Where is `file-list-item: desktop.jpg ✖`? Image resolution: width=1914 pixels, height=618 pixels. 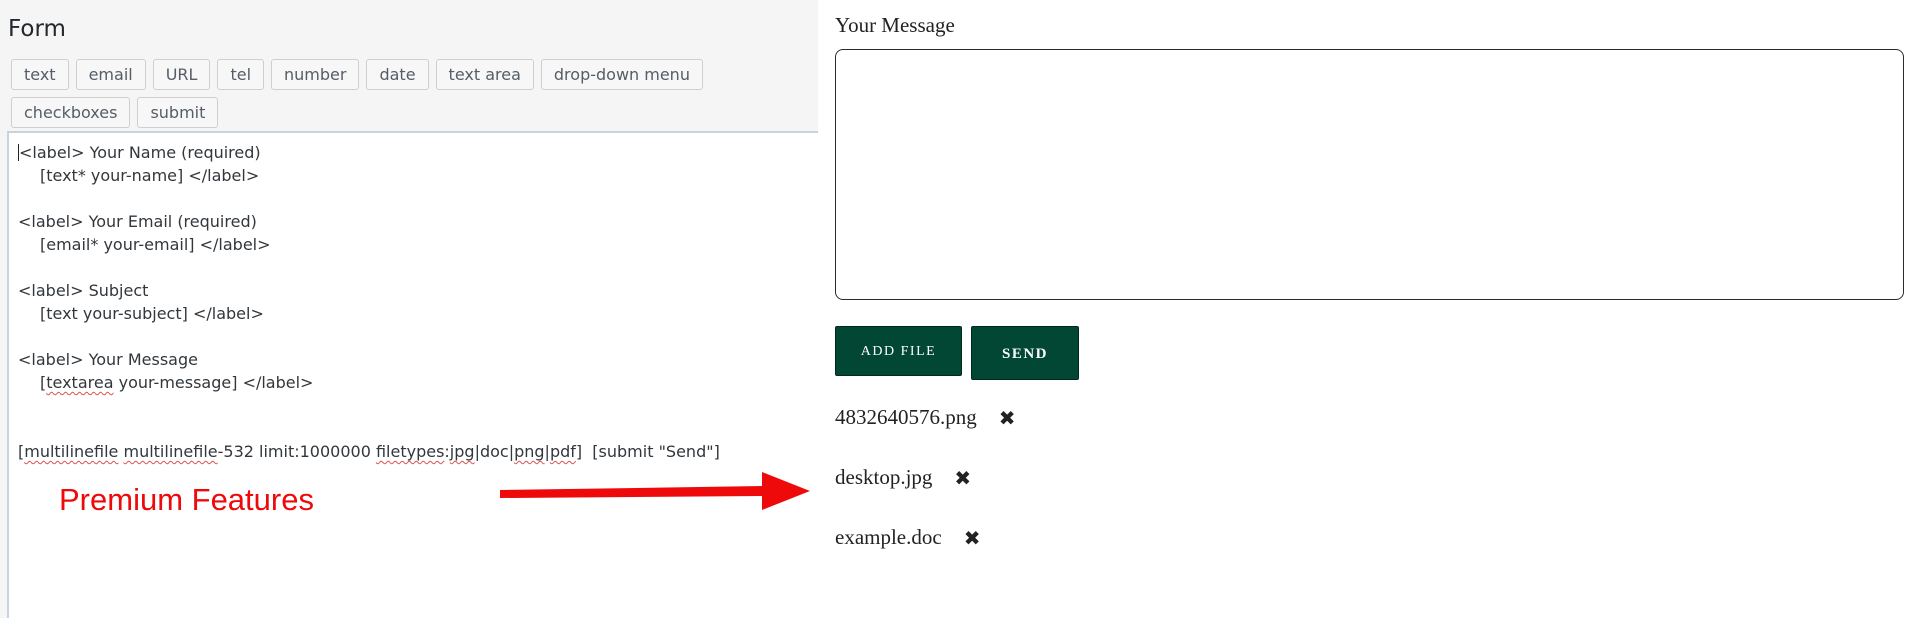
file-list-item: desktop.jpg ✖ is located at coordinates (925, 495).